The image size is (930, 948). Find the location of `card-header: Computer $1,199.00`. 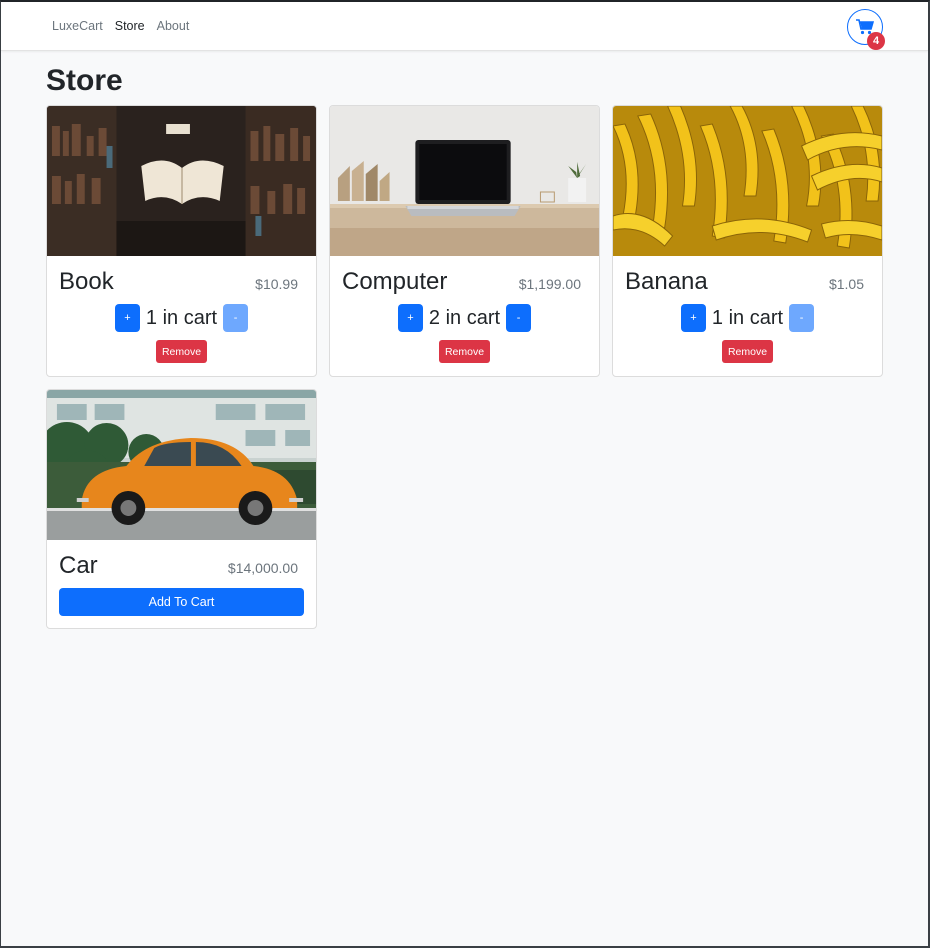

card-header: Computer $1,199.00 is located at coordinates (464, 282).